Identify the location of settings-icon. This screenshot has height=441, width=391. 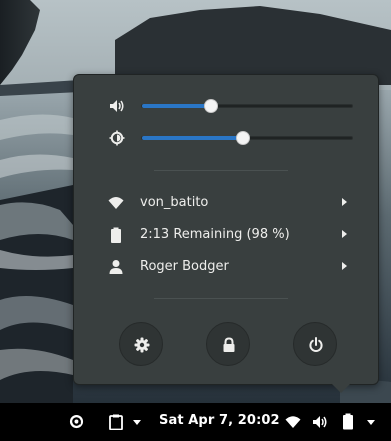
(142, 345).